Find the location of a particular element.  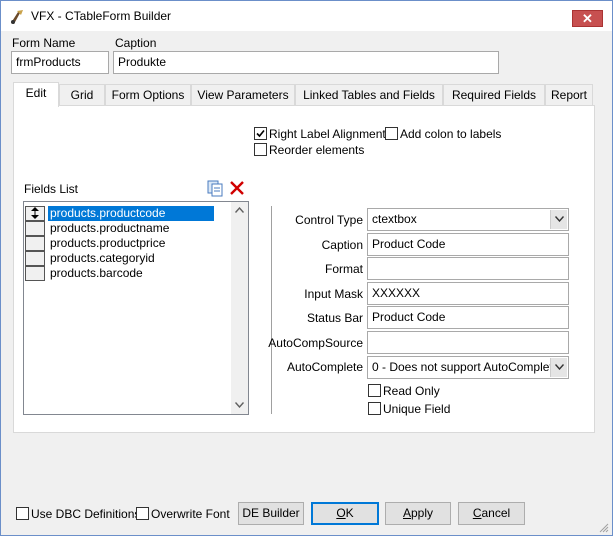

close-button: ✕ is located at coordinates (587, 18).